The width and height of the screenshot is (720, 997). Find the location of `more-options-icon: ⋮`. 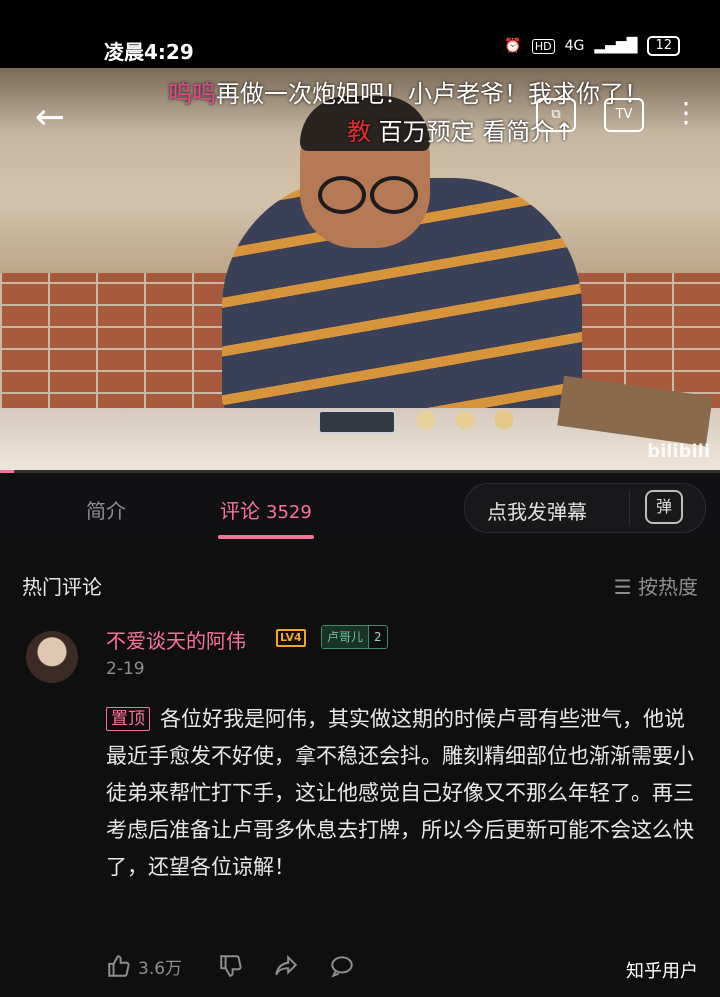

more-options-icon: ⋮ is located at coordinates (686, 115).